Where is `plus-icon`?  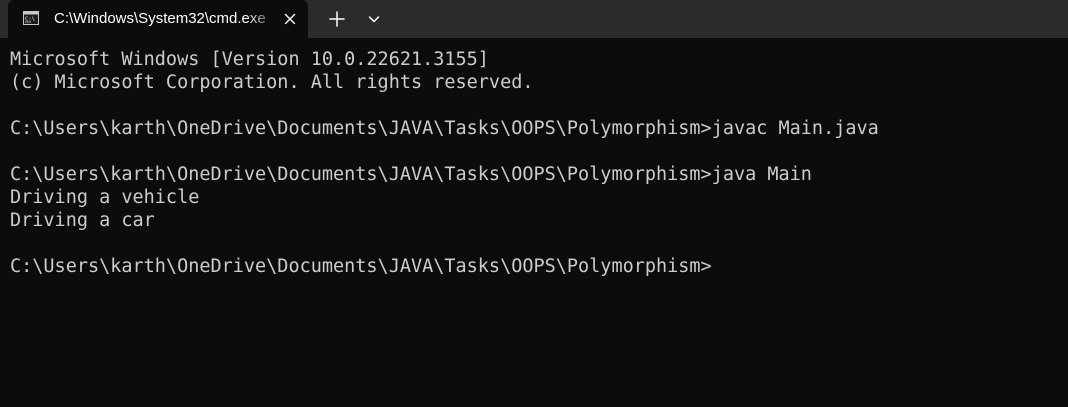 plus-icon is located at coordinates (337, 19).